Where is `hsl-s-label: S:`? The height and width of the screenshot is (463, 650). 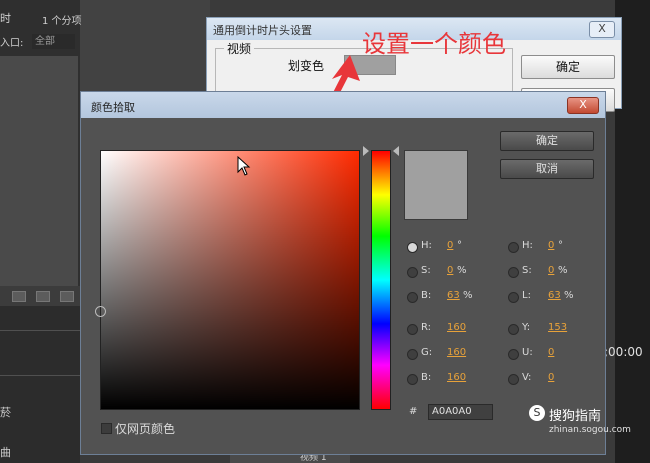 hsl-s-label: S: is located at coordinates (527, 270).